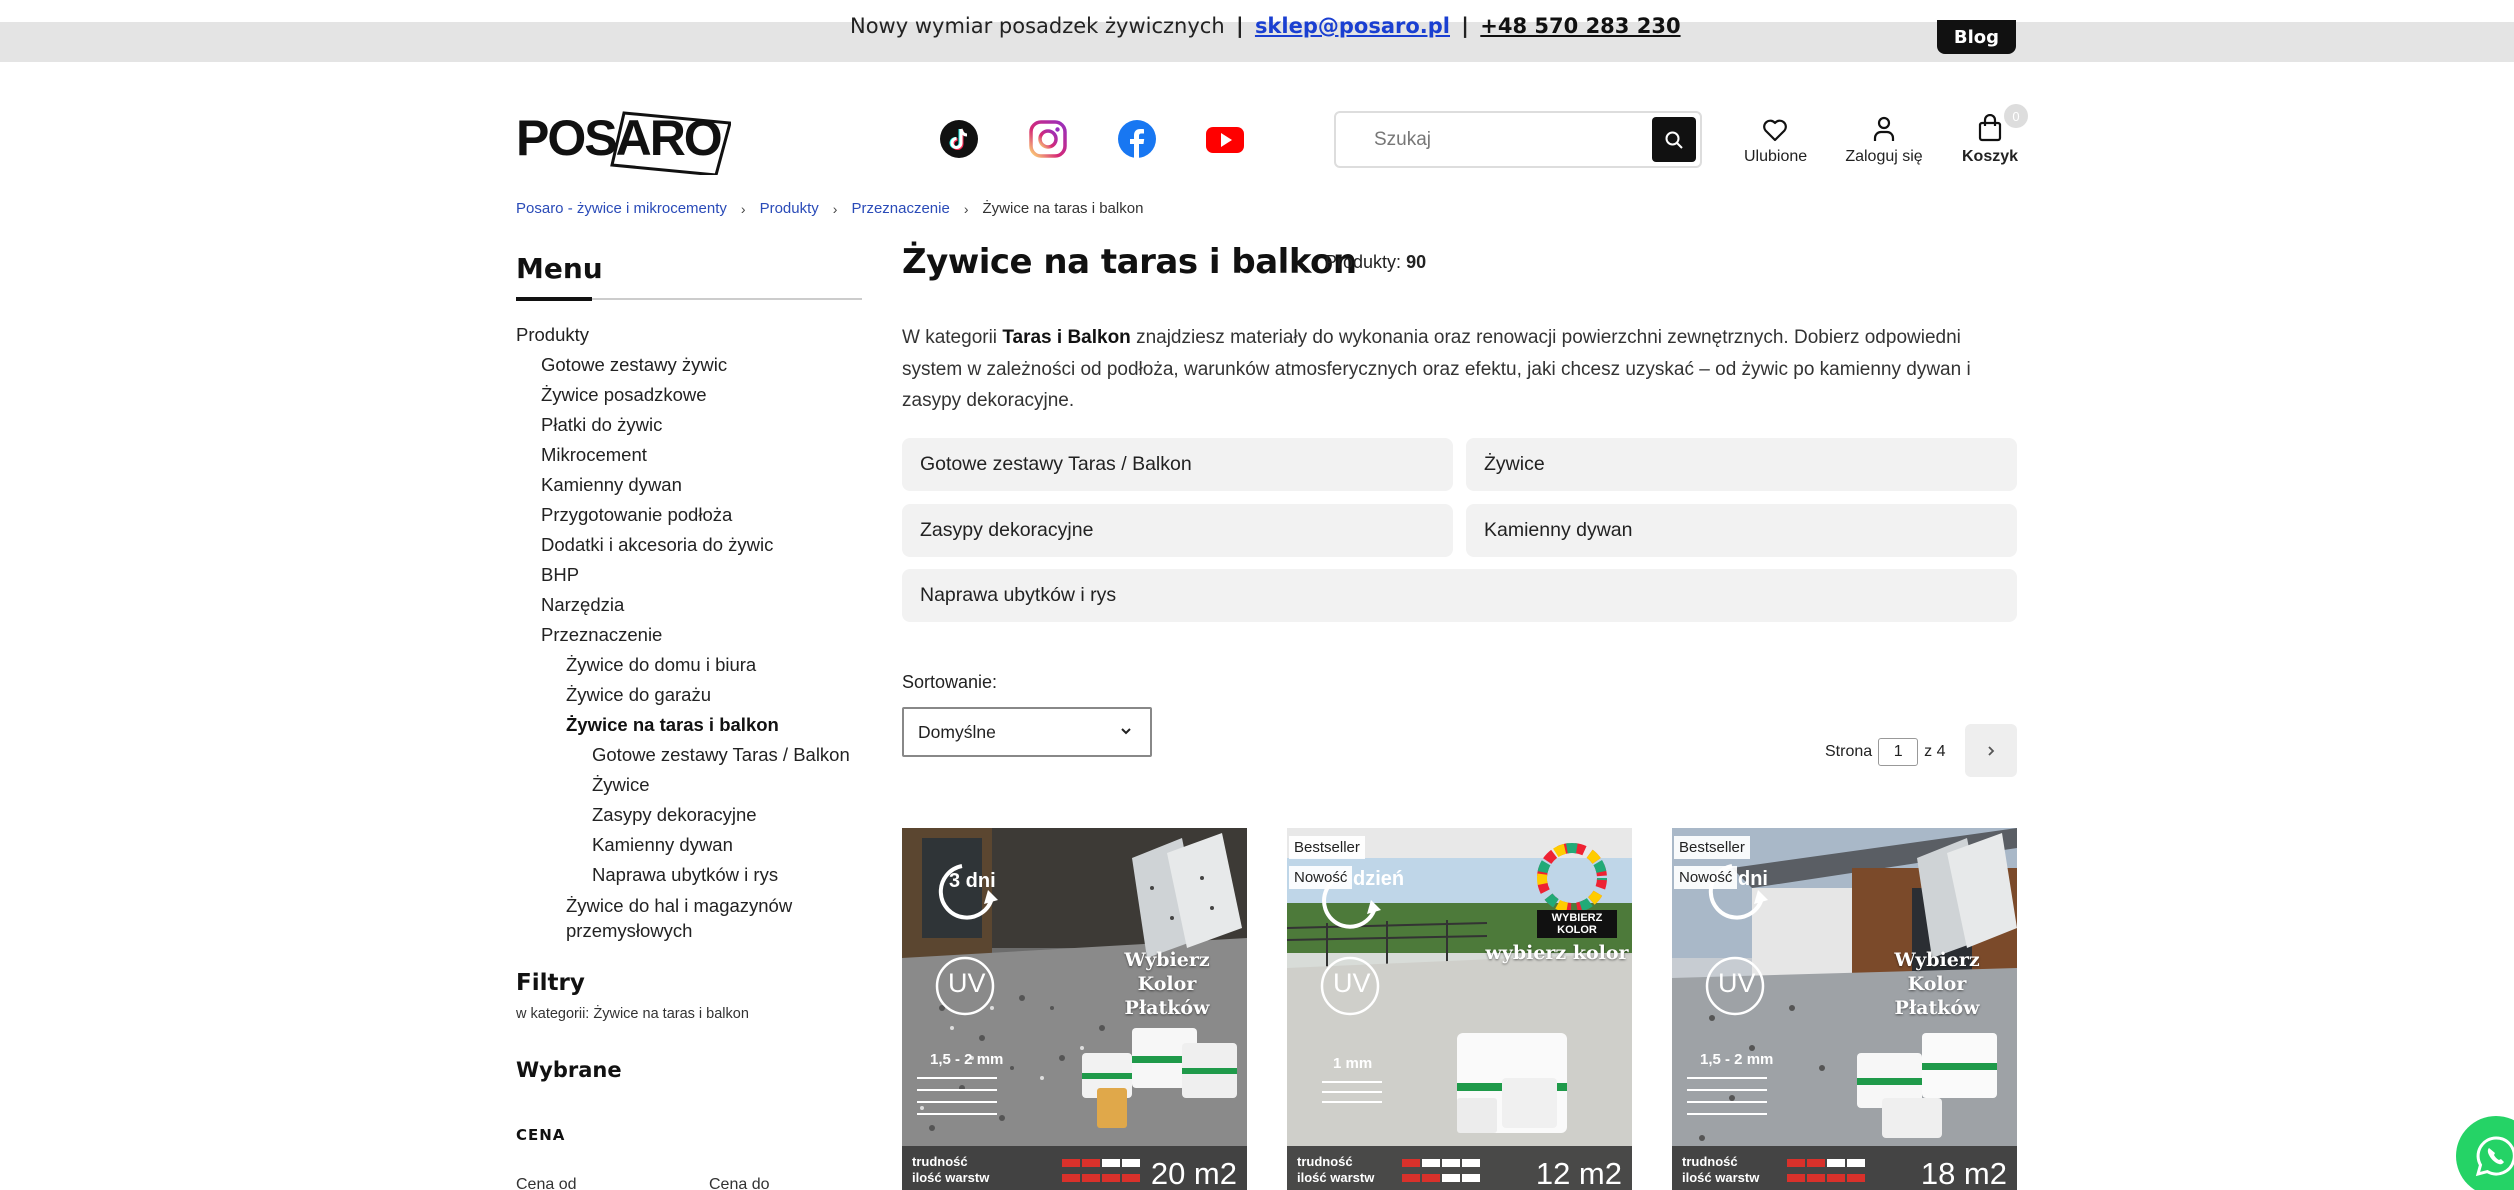 This screenshot has width=2514, height=1190. I want to click on sort-value: Domyślne, so click(957, 731).